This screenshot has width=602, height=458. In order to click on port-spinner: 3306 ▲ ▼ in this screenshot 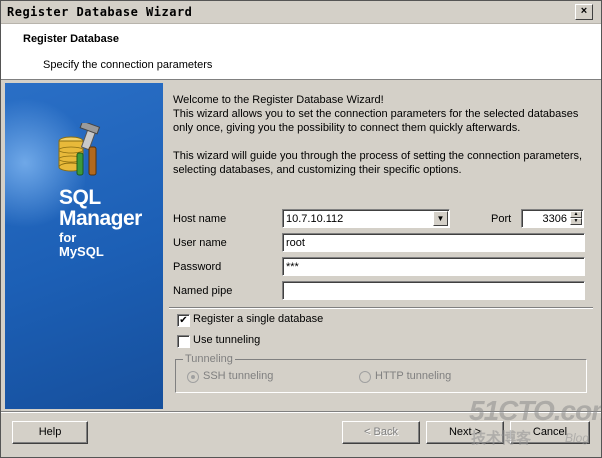, I will do `click(552, 218)`.